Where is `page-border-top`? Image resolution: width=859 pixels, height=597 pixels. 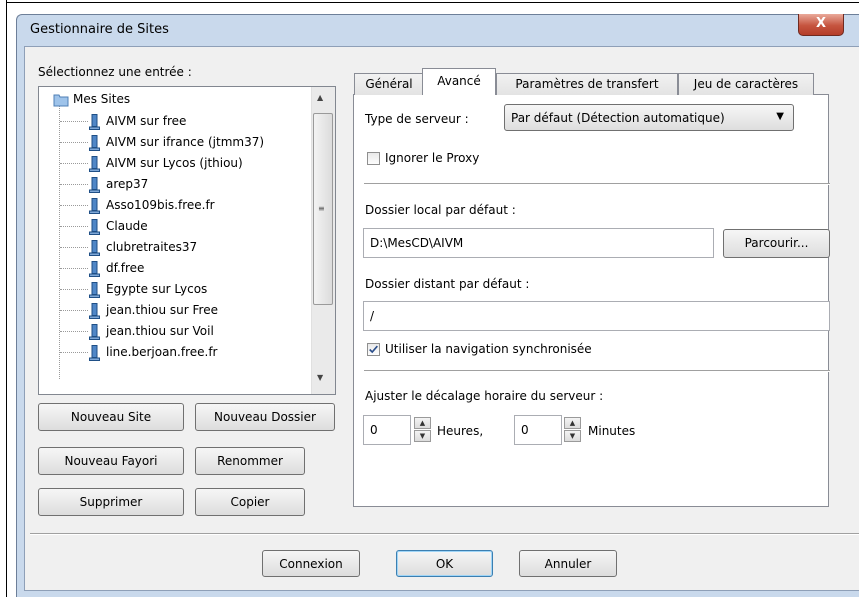
page-border-top is located at coordinates (432, 2).